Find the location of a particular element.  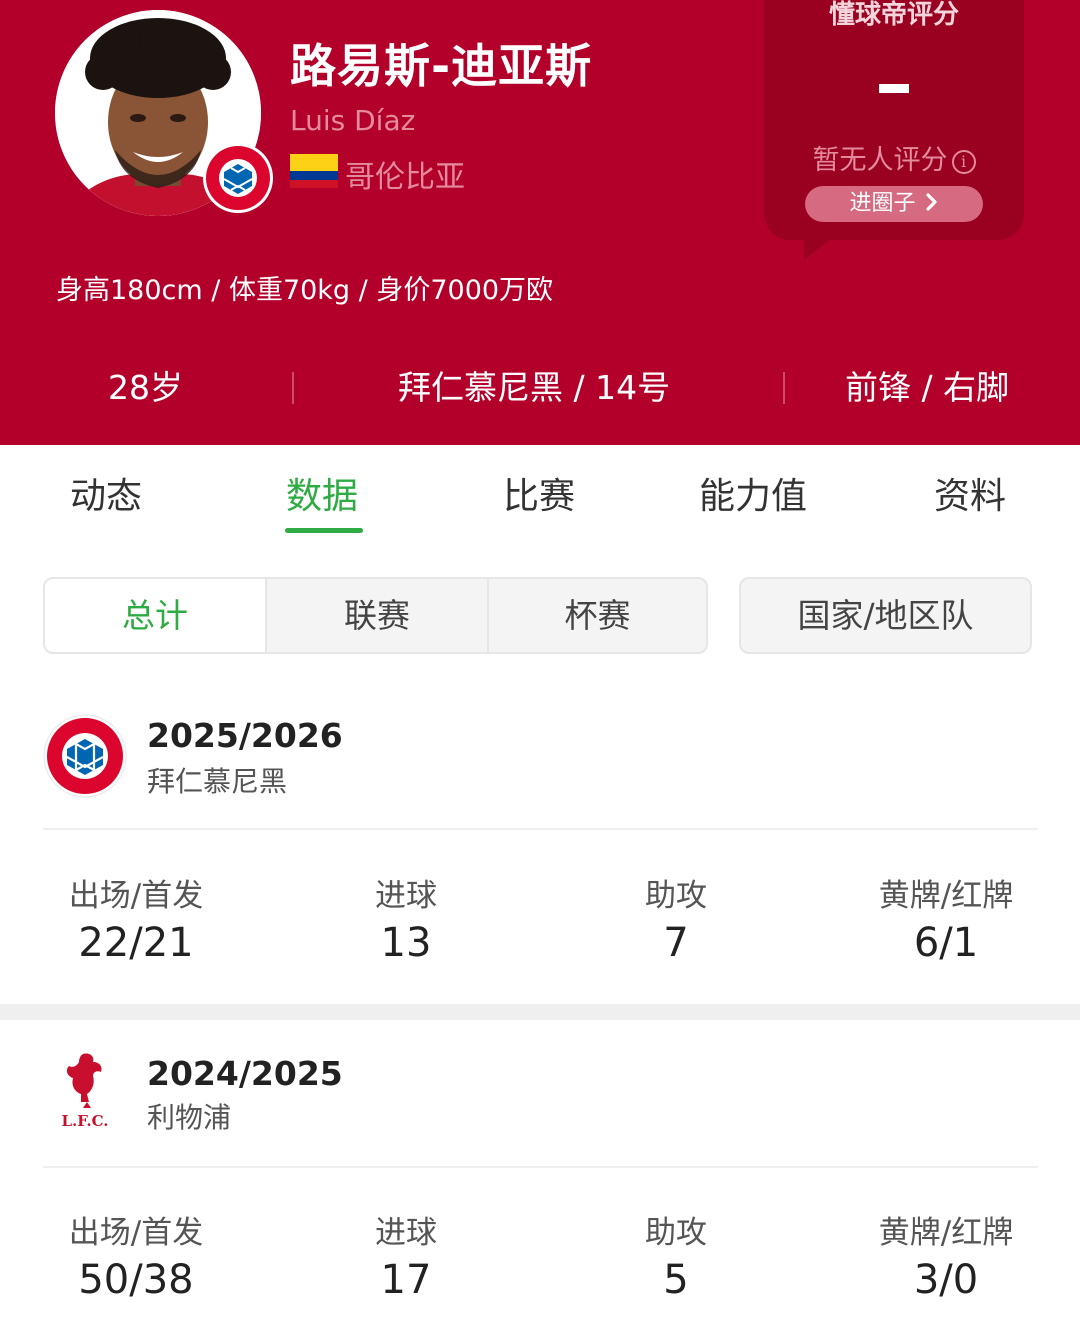

liverpool-logo-text: L.F.C. is located at coordinates (84, 1121).